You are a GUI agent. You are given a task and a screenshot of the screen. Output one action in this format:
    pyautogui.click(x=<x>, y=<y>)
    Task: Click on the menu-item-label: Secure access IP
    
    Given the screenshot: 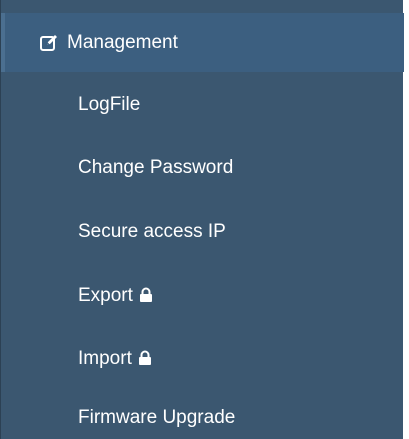 What is the action you would take?
    pyautogui.click(x=152, y=231)
    